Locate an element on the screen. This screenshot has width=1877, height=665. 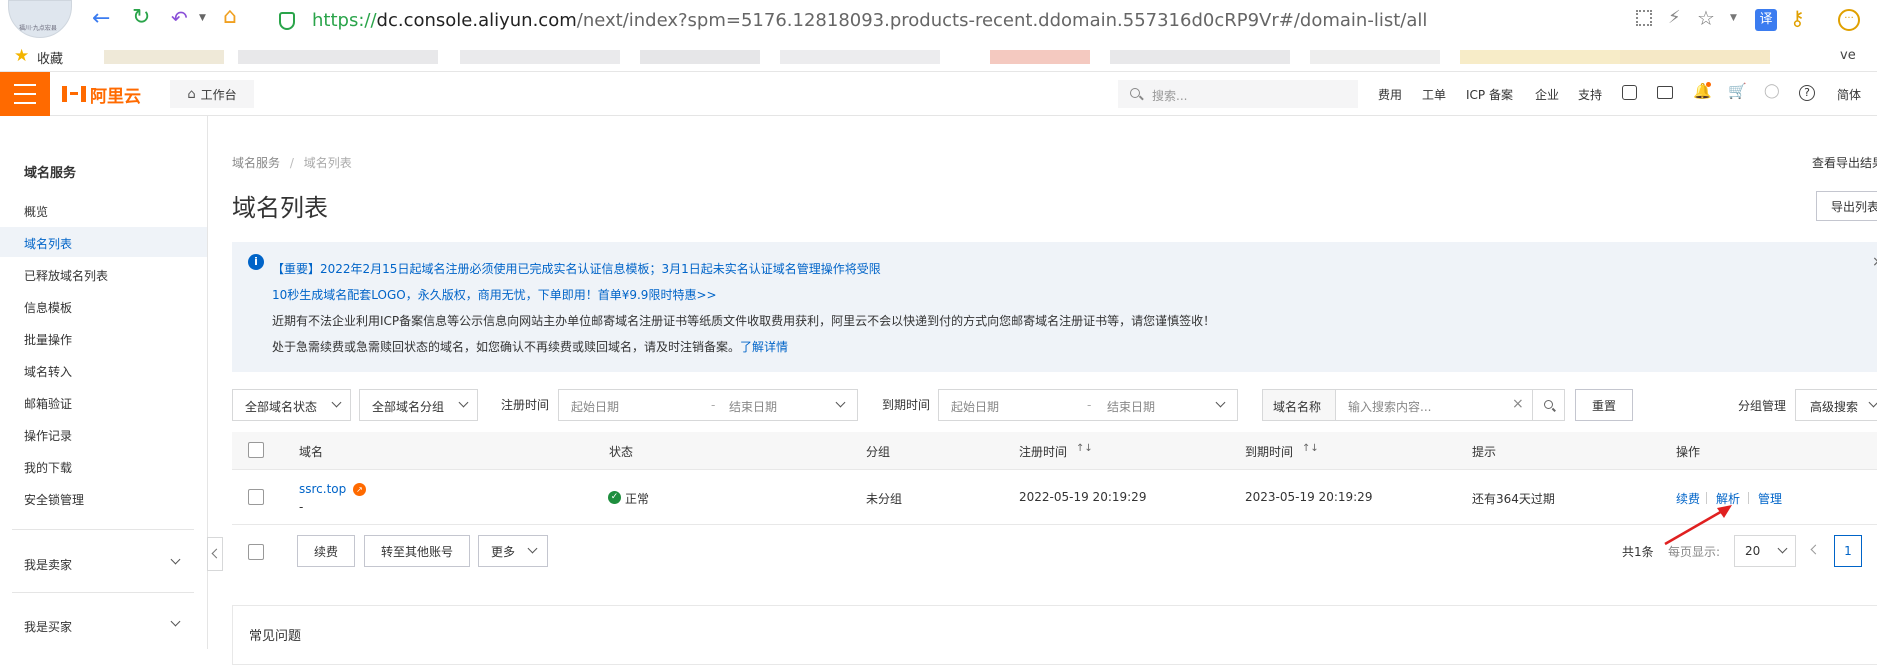
nav-tickets: 工单 is located at coordinates (1434, 94).